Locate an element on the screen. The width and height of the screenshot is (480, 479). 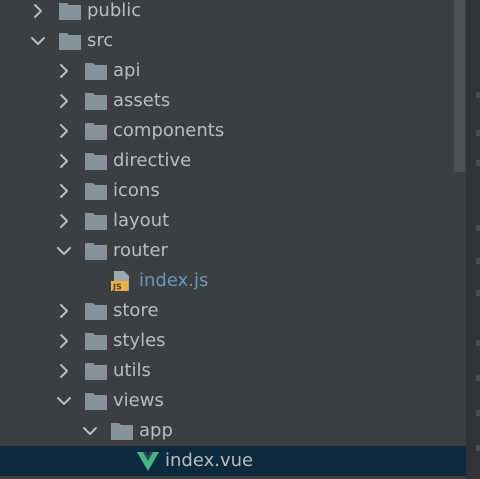
tree-item-label: index.vue is located at coordinates (209, 460).